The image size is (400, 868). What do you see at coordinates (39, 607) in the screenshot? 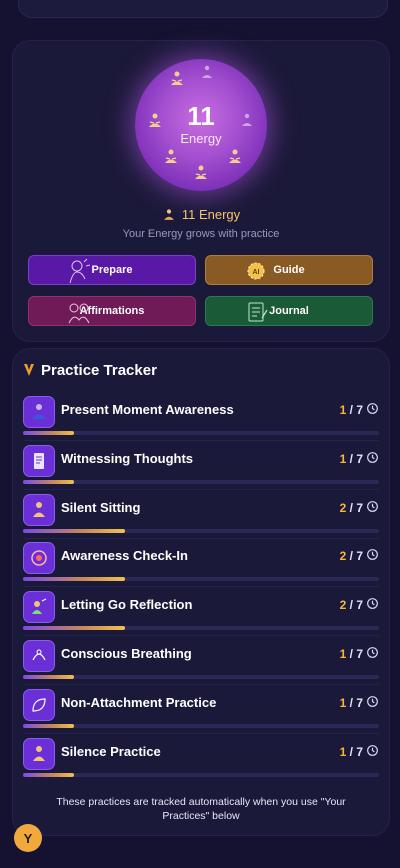
I see `release-icon` at bounding box center [39, 607].